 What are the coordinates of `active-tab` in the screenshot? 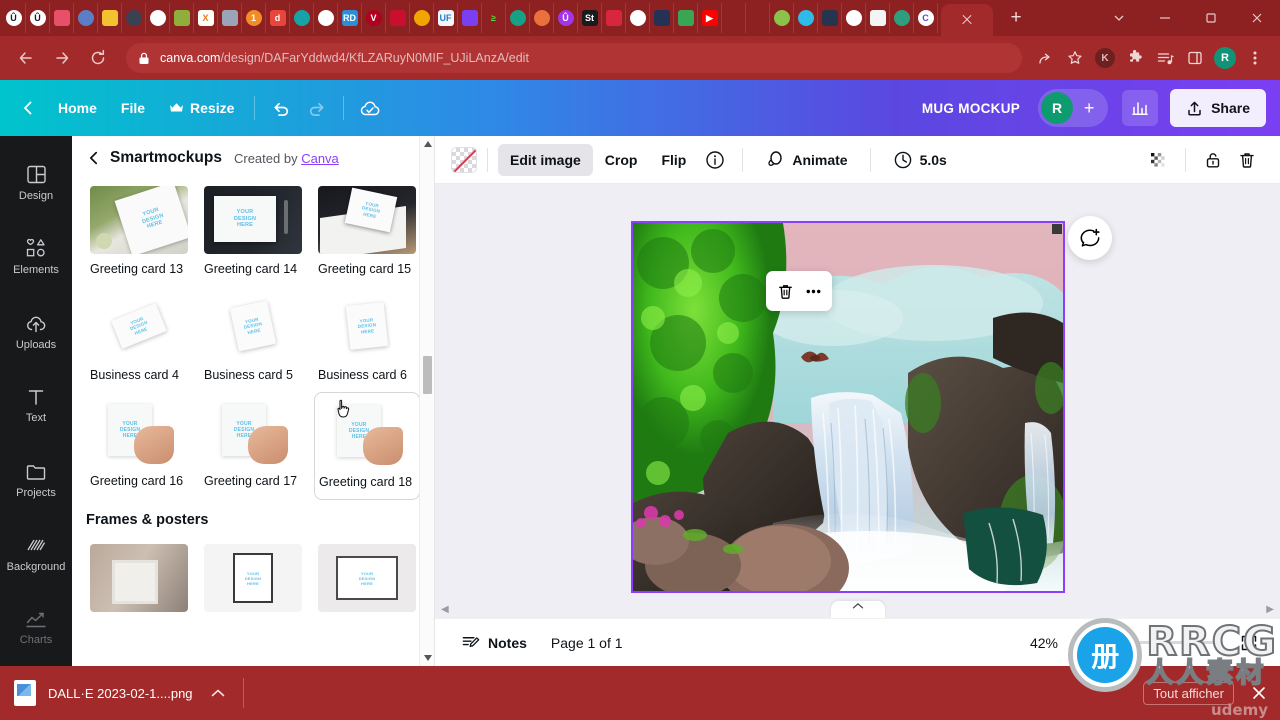 It's located at (967, 20).